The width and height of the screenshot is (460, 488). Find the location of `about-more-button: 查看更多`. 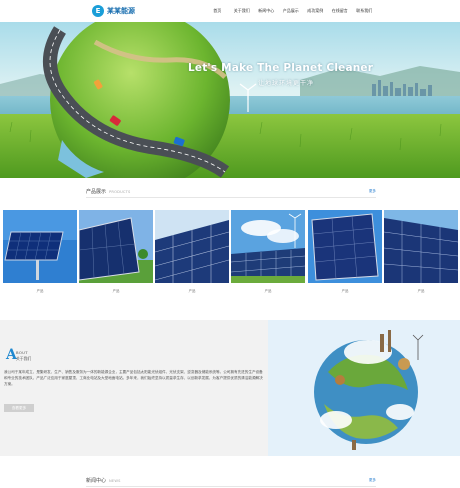

about-more-button: 查看更多 is located at coordinates (19, 408).